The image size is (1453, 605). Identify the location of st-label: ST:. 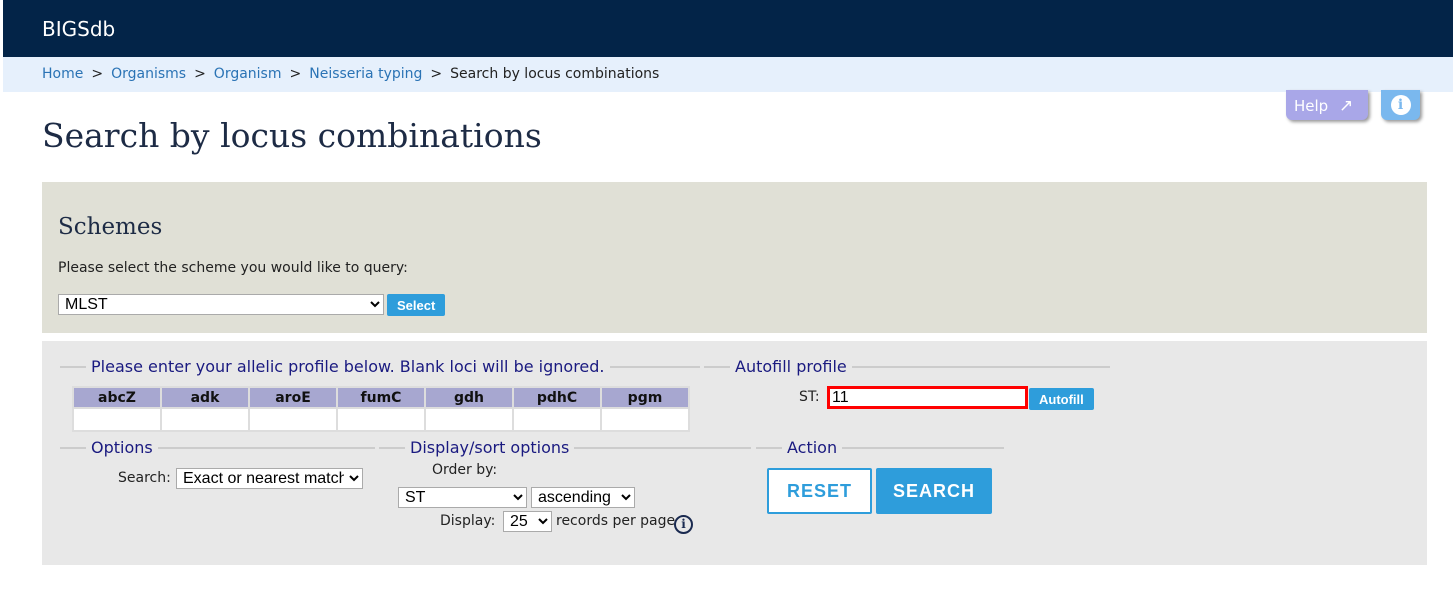
(809, 397).